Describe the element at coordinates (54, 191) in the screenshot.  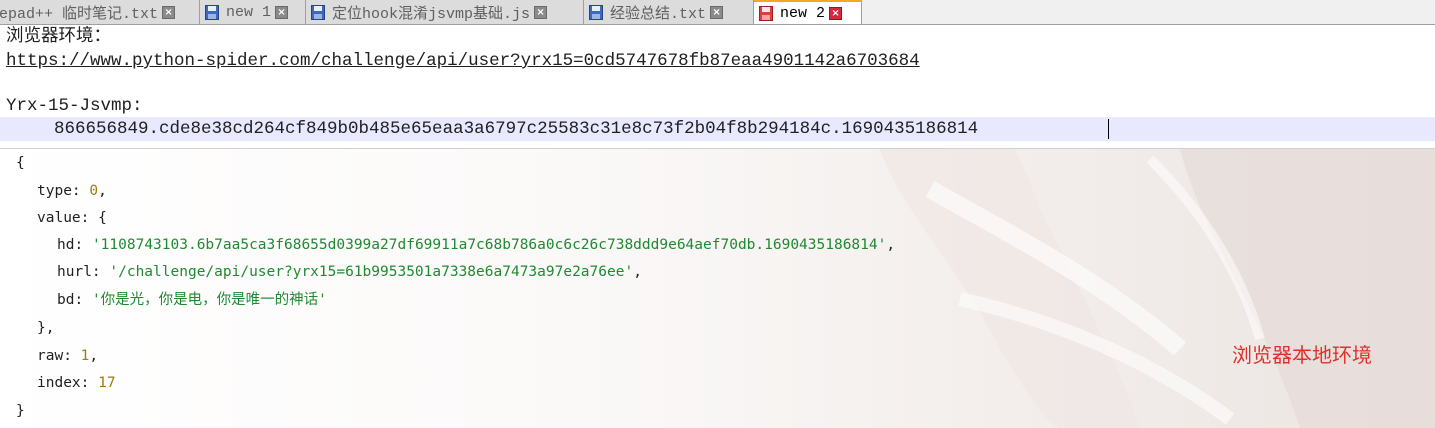
I see `json-key: type` at that location.